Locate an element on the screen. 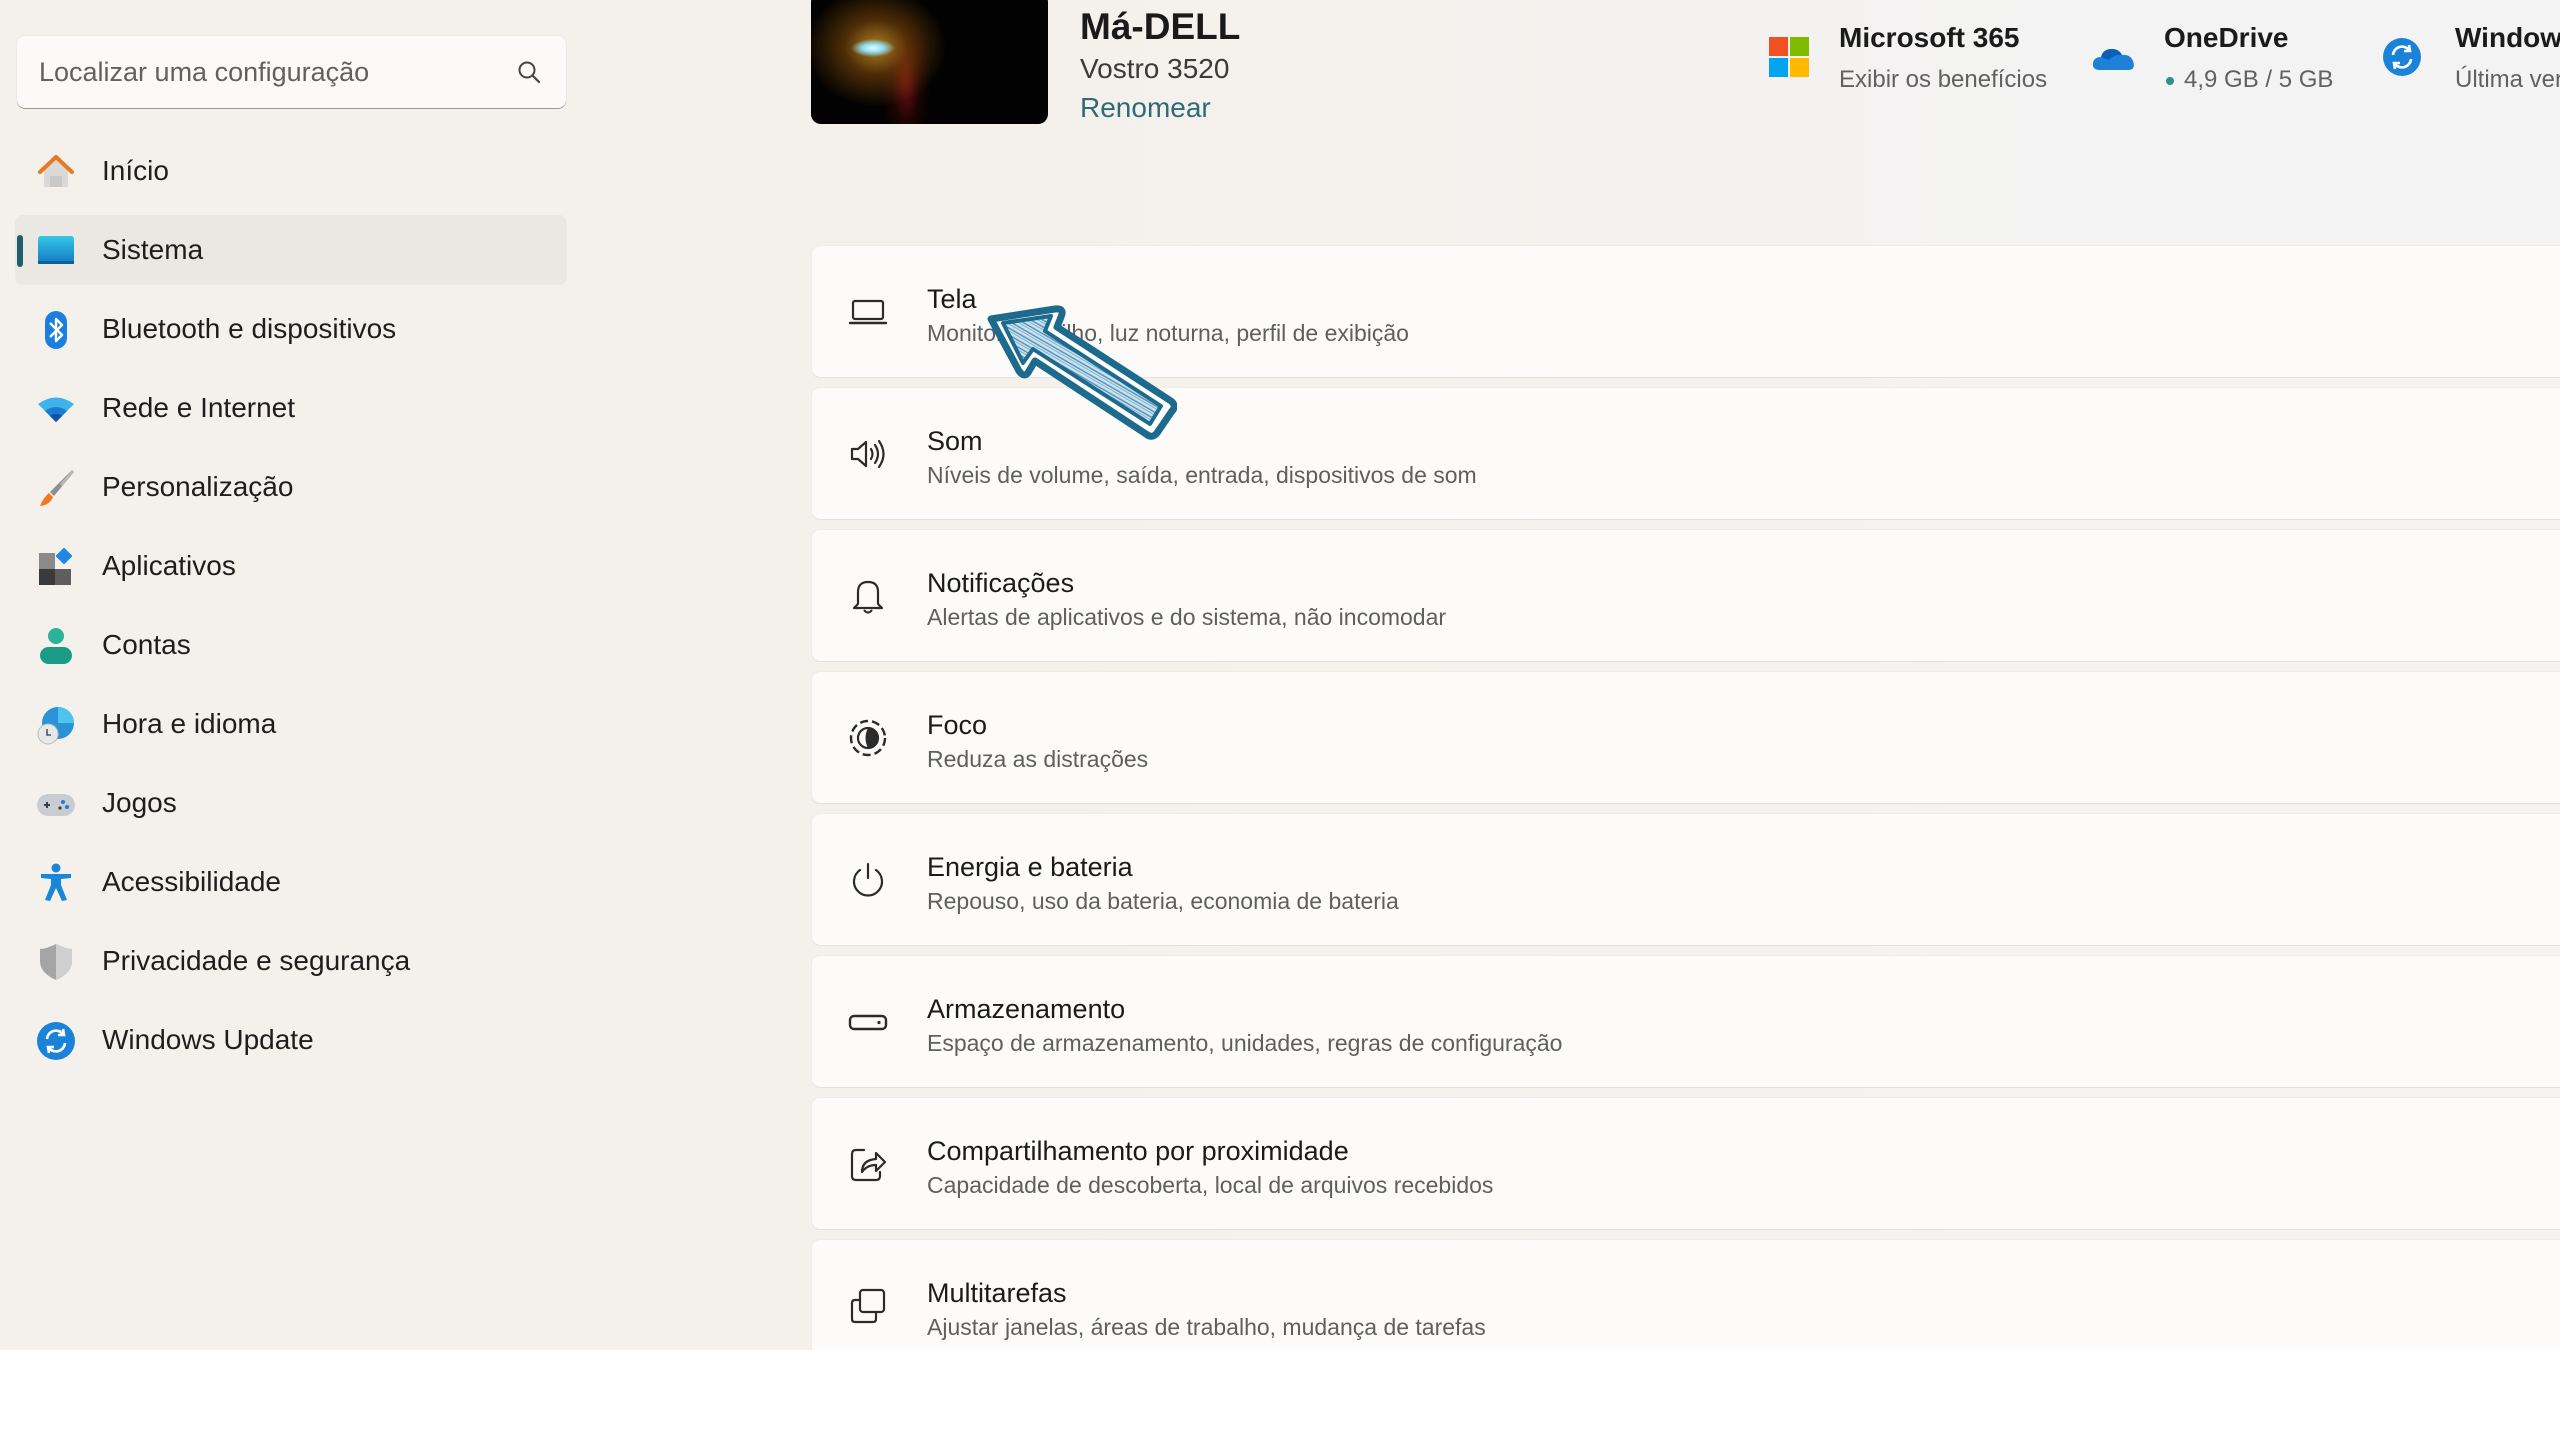  sidebar-item-label: Rede e Internet is located at coordinates (199, 407).